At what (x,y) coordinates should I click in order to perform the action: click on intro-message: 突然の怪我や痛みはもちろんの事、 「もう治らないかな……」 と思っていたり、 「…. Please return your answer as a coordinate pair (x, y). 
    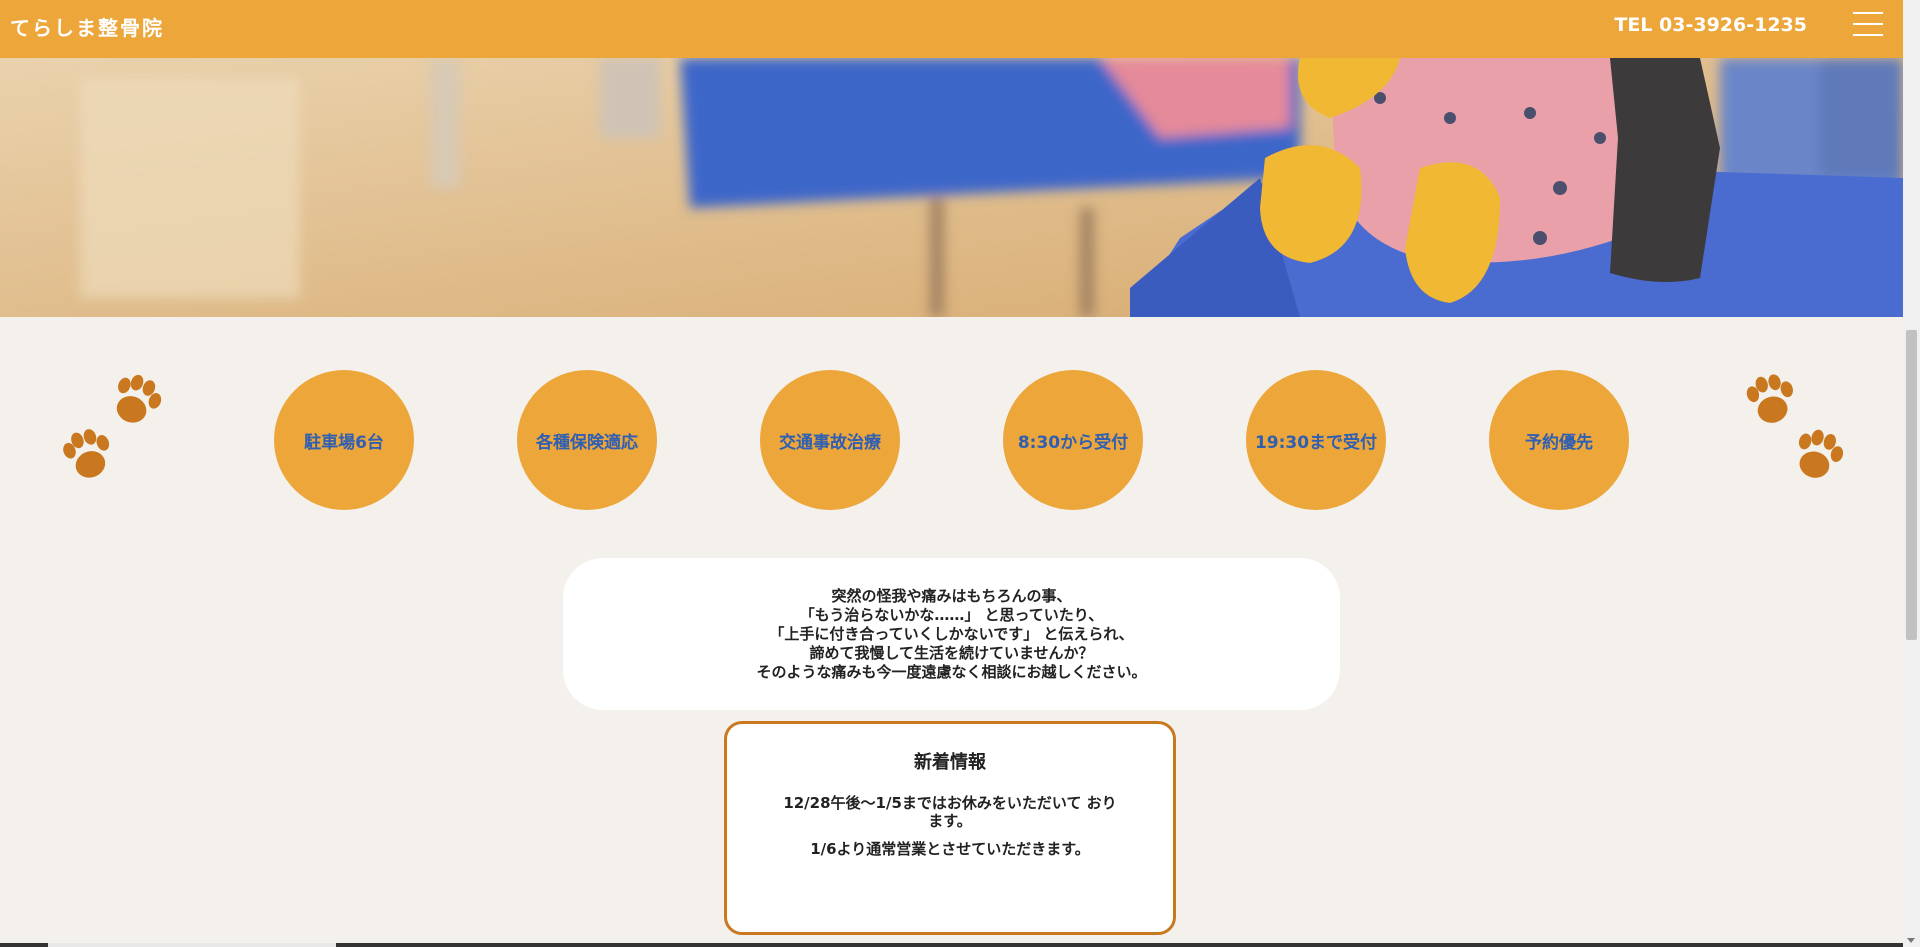
    Looking at the image, I should click on (951, 634).